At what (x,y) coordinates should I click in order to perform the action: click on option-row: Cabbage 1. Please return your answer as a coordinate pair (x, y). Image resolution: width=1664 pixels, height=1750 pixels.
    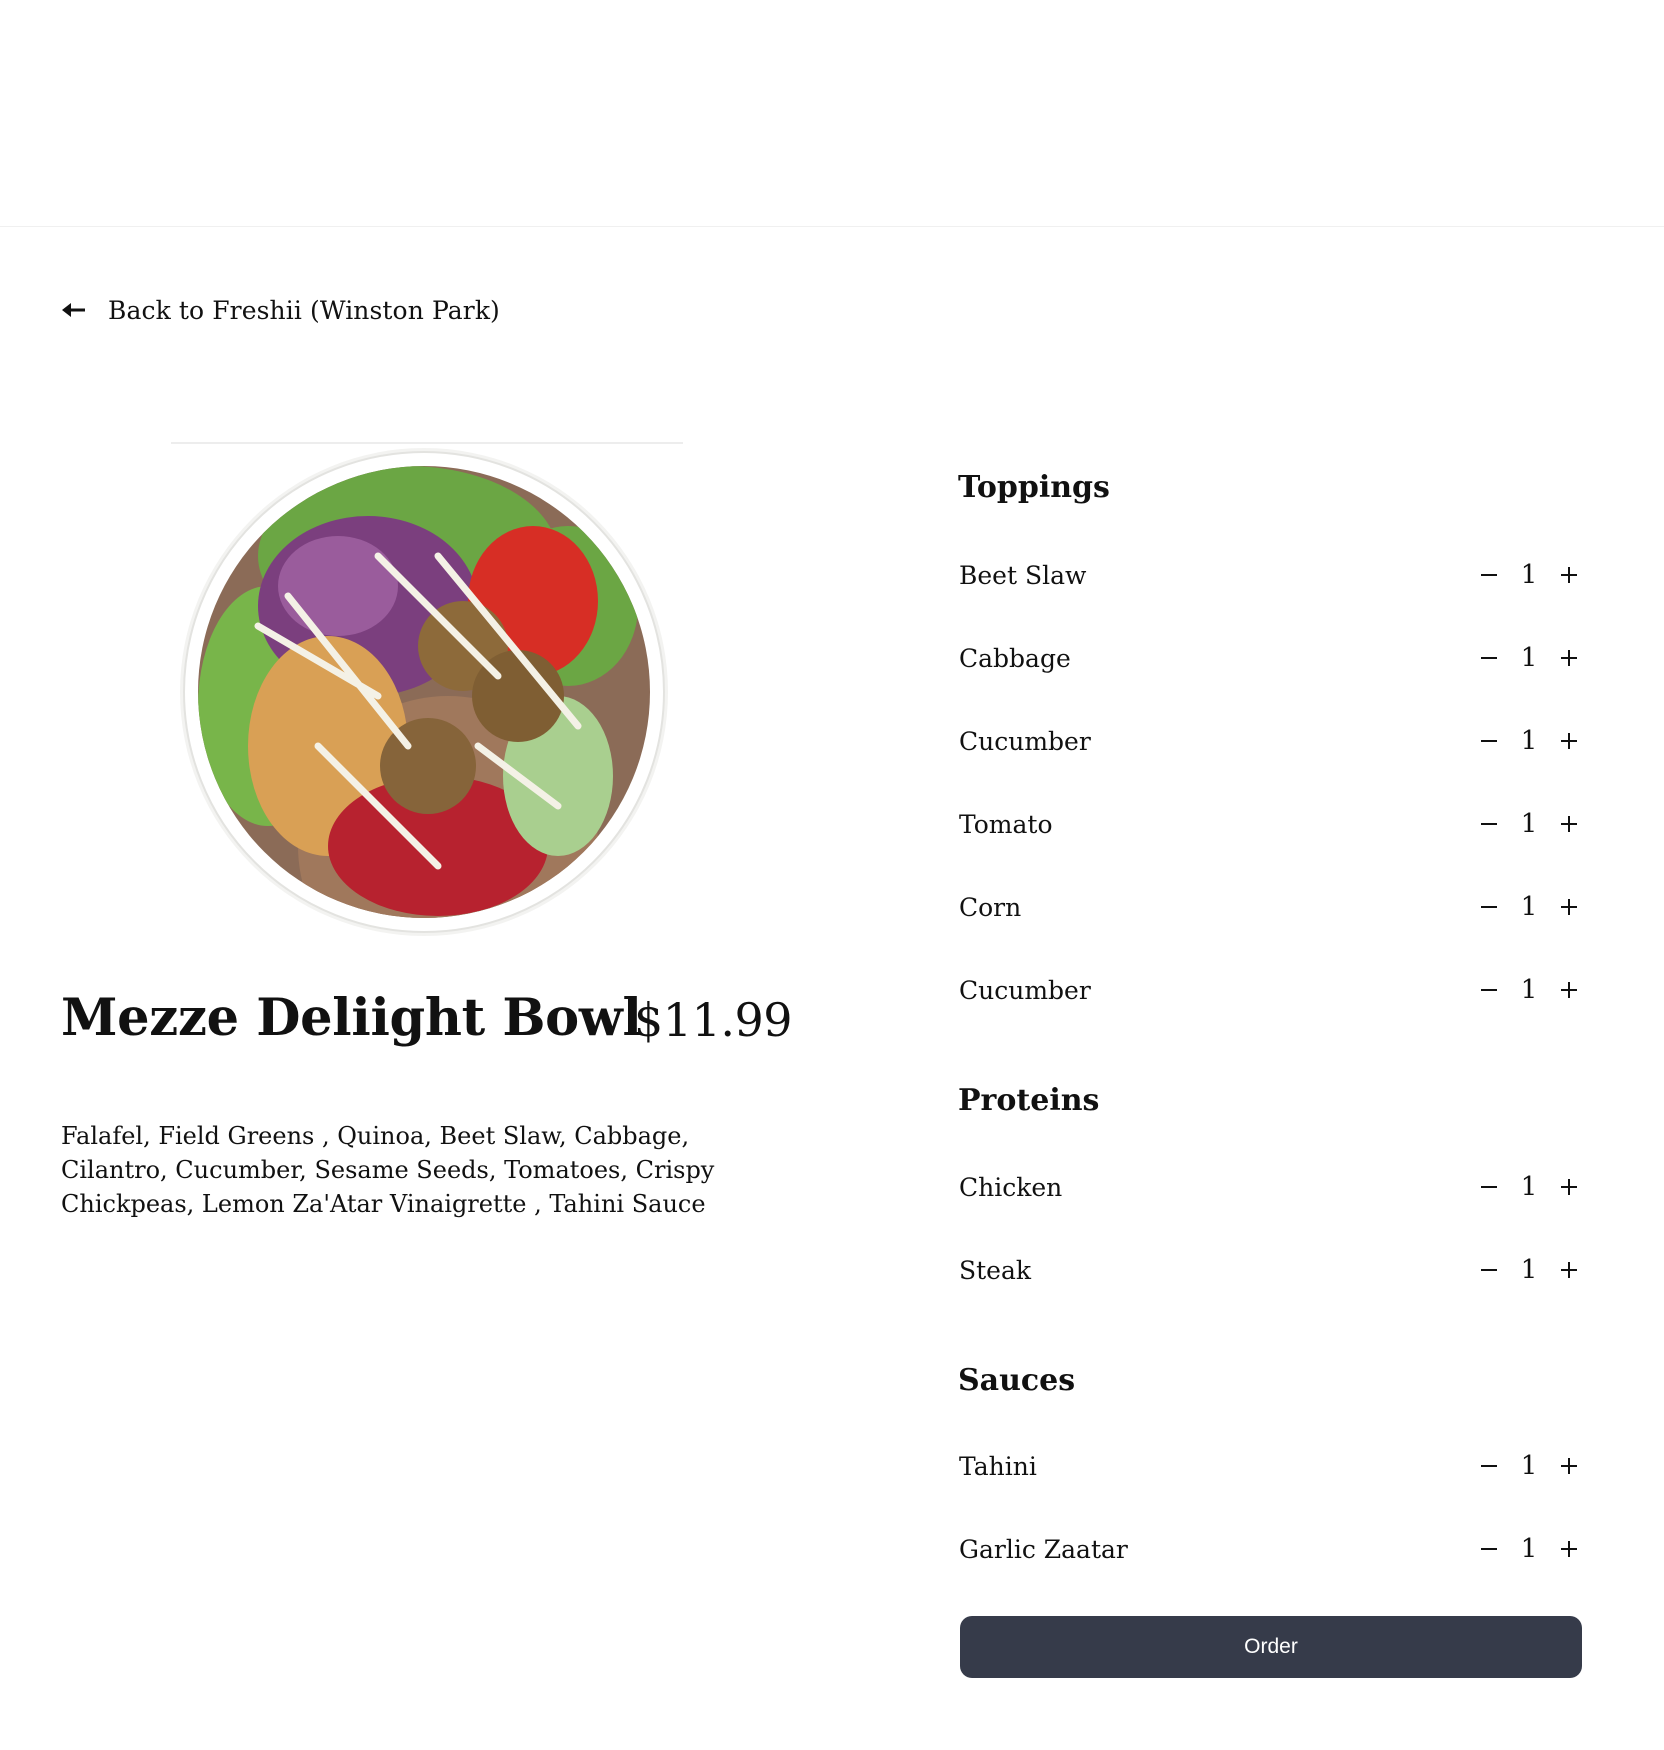
    Looking at the image, I should click on (1270, 658).